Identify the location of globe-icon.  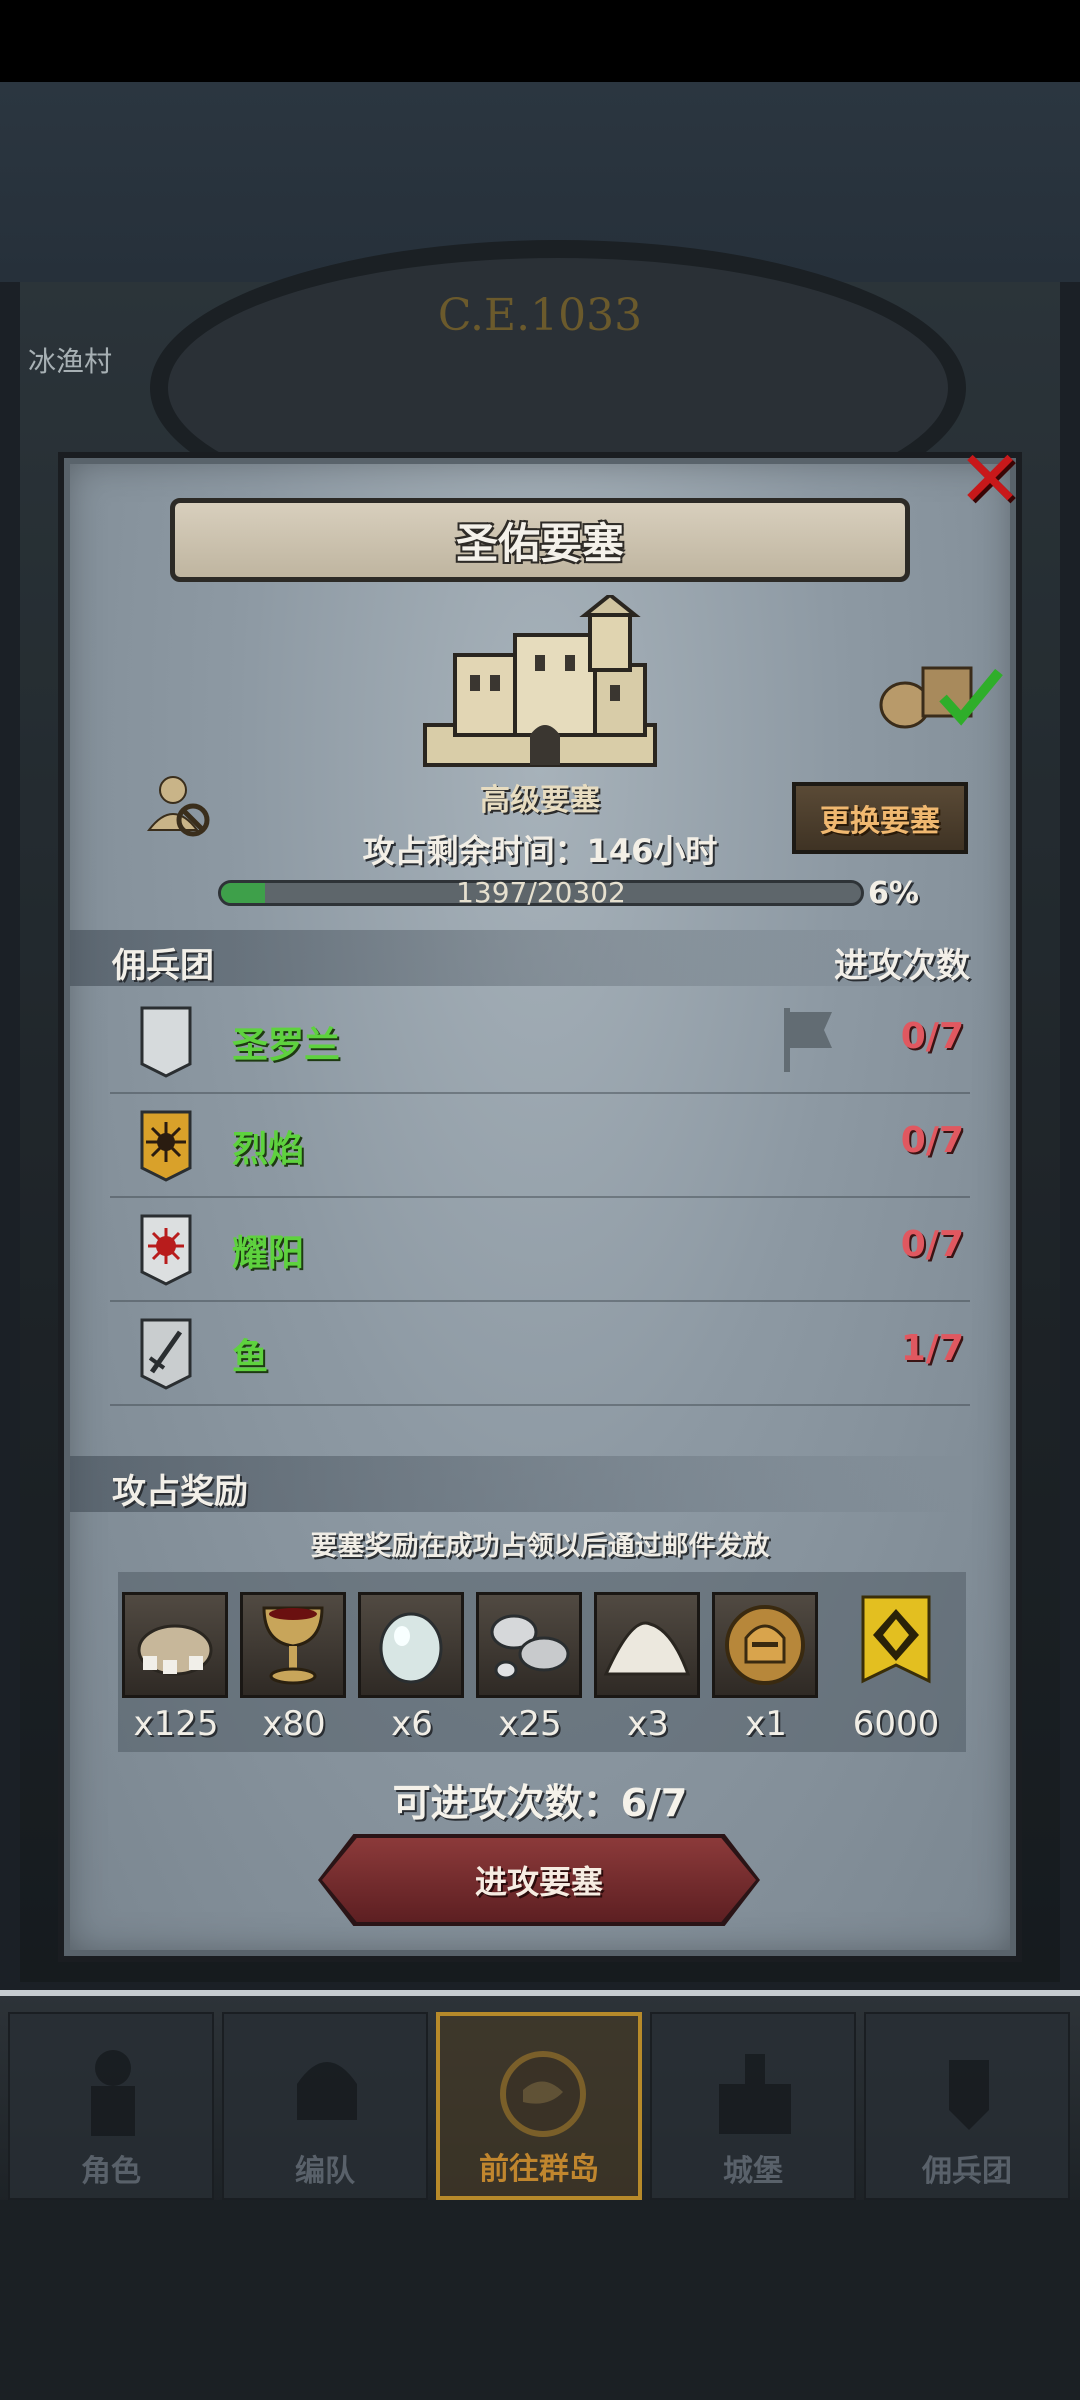
(543, 2094).